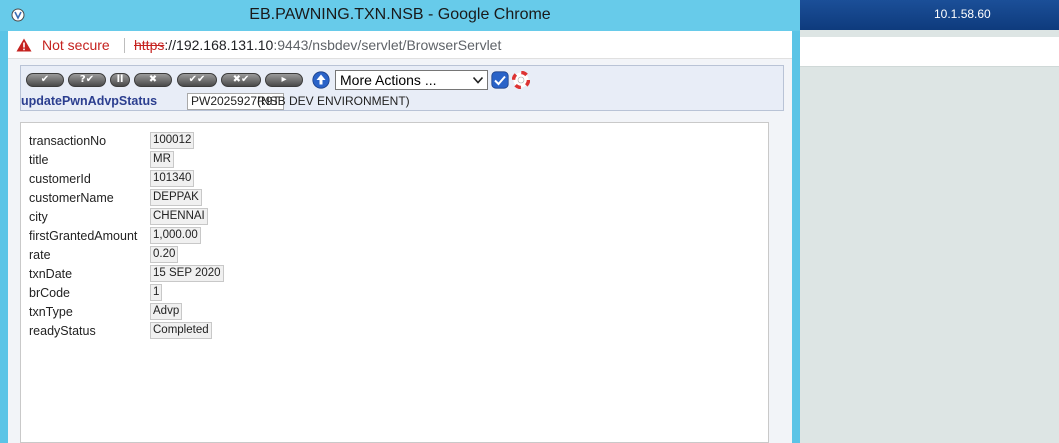 The width and height of the screenshot is (1059, 443). I want to click on field-value: 1,000.00, so click(175, 235).